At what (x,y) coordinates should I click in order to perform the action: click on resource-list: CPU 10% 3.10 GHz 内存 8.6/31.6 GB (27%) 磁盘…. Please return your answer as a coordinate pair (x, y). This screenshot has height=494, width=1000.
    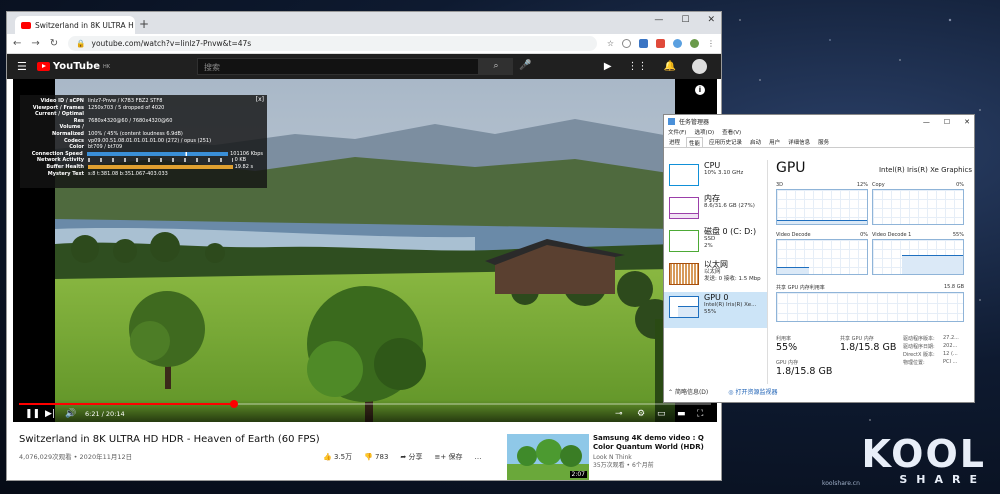
    Looking at the image, I should click on (716, 272).